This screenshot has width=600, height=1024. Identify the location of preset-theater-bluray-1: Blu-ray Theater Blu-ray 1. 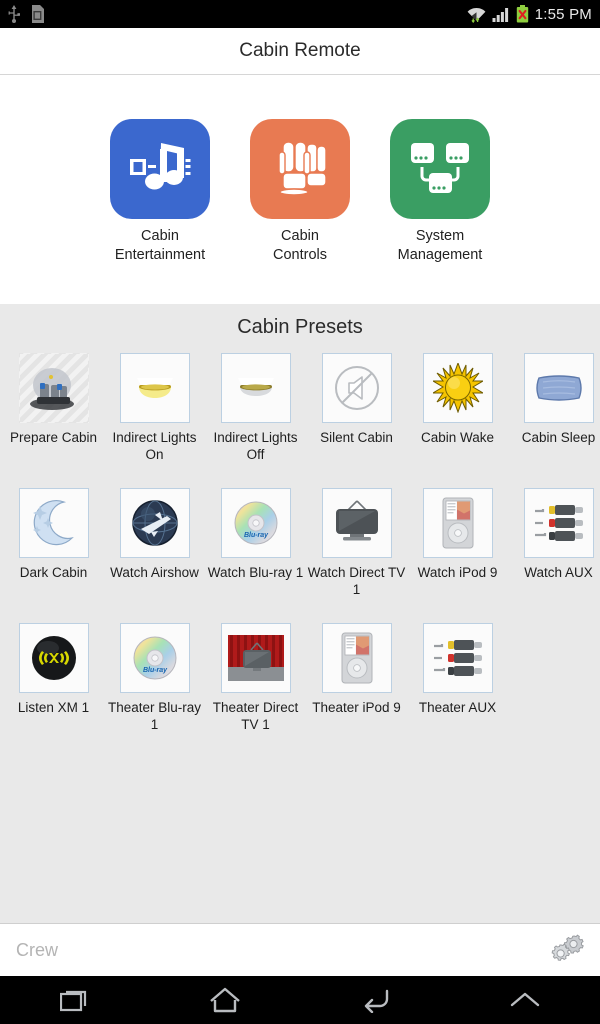
(154, 690).